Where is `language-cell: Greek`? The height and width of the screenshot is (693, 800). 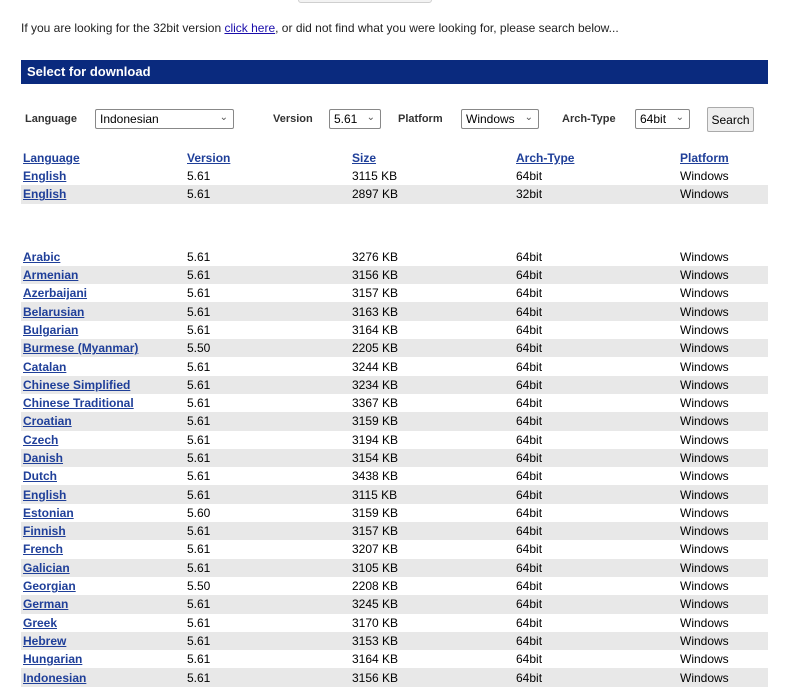 language-cell: Greek is located at coordinates (103, 623).